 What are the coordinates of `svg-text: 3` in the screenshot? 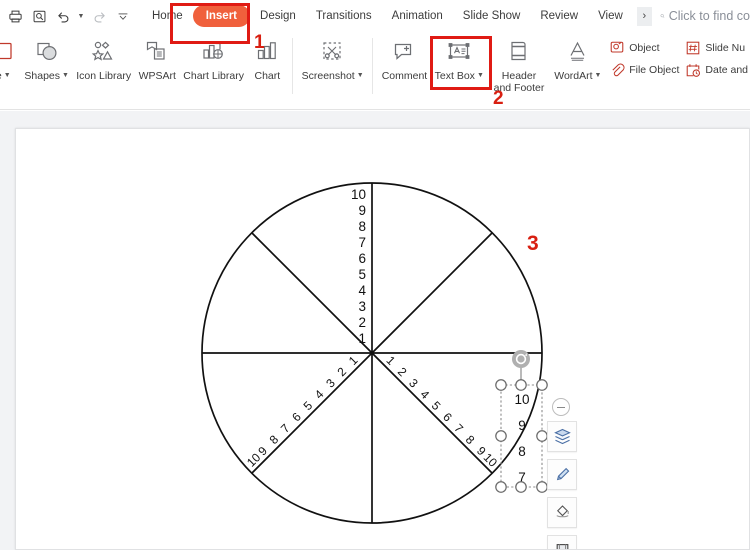 It's located at (362, 306).